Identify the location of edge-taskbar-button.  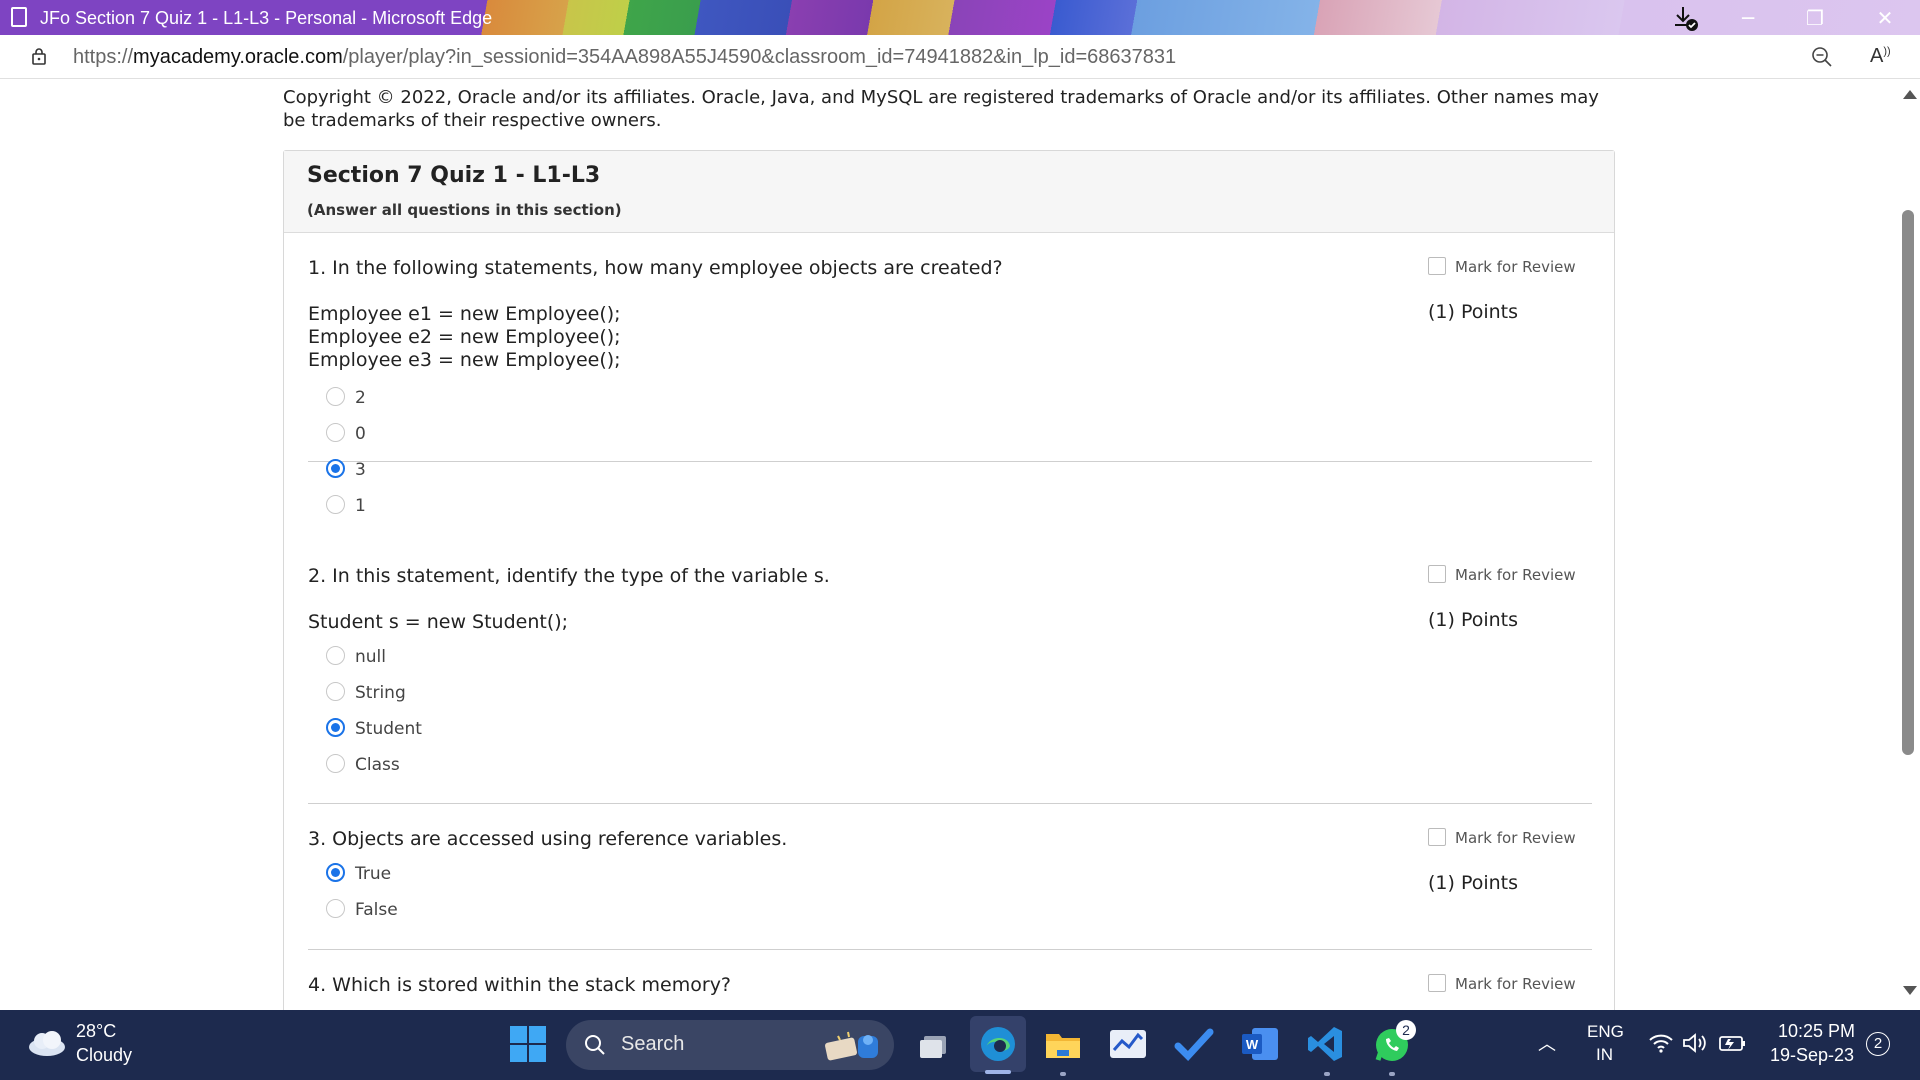
(998, 1044).